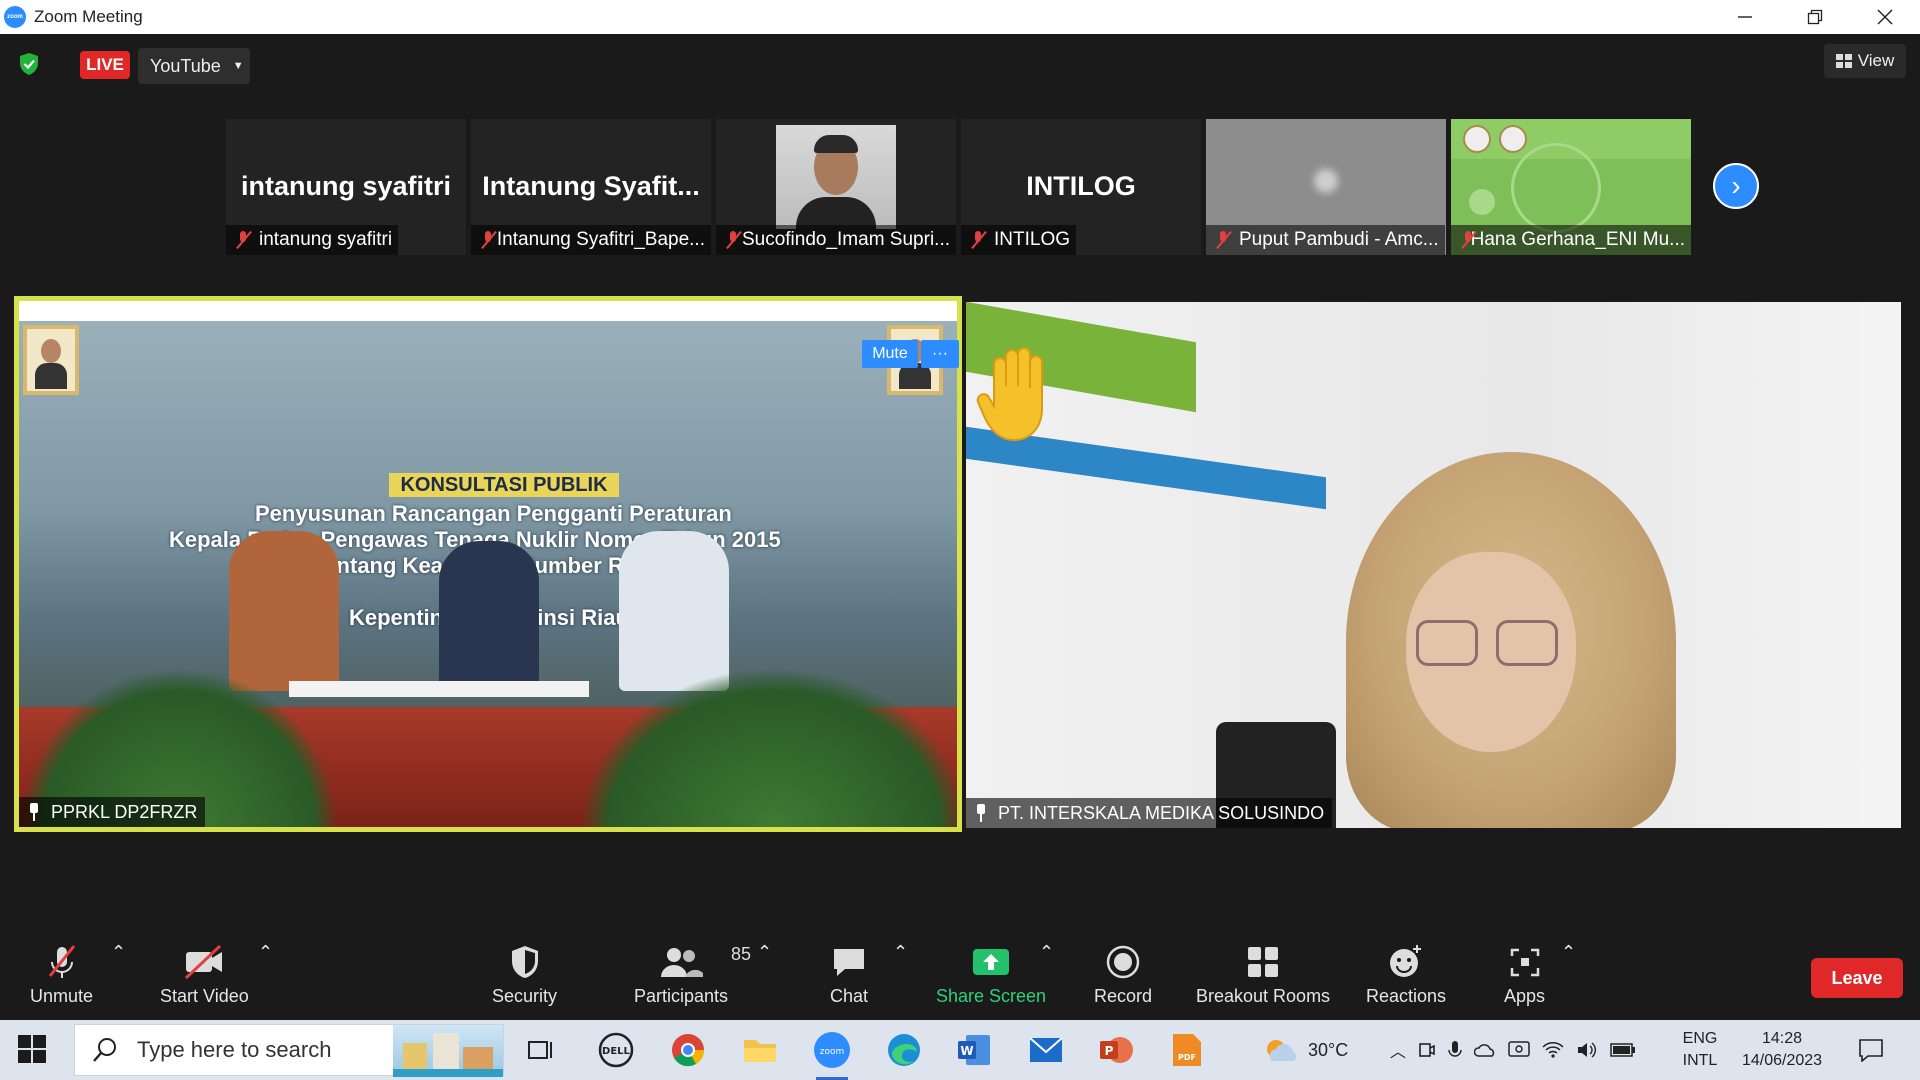  I want to click on window-controls, so click(1815, 17).